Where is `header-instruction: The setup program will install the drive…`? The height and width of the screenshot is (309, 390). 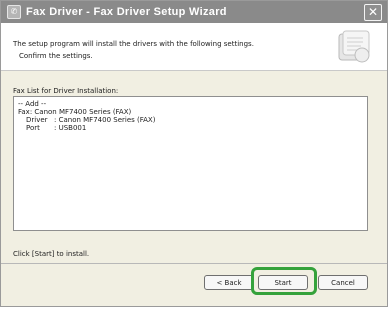
header-instruction: The setup program will install the drive… is located at coordinates (133, 44).